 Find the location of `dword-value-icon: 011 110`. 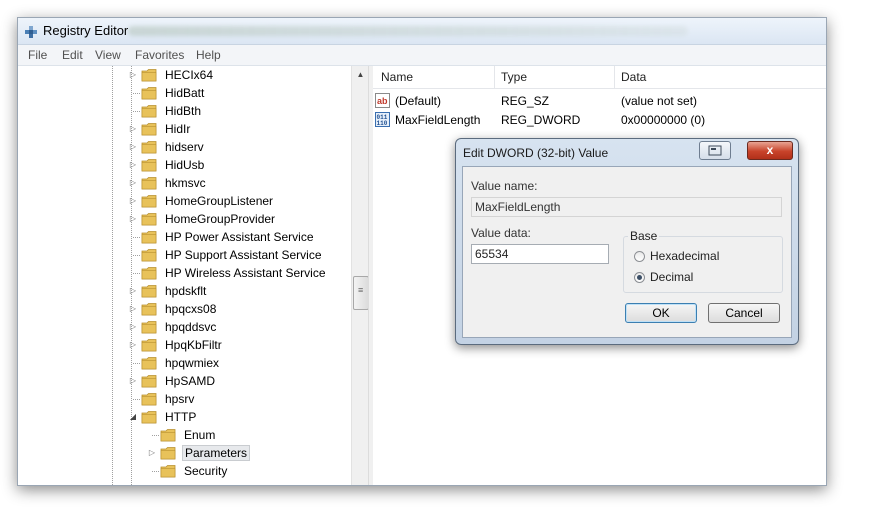

dword-value-icon: 011 110 is located at coordinates (382, 119).